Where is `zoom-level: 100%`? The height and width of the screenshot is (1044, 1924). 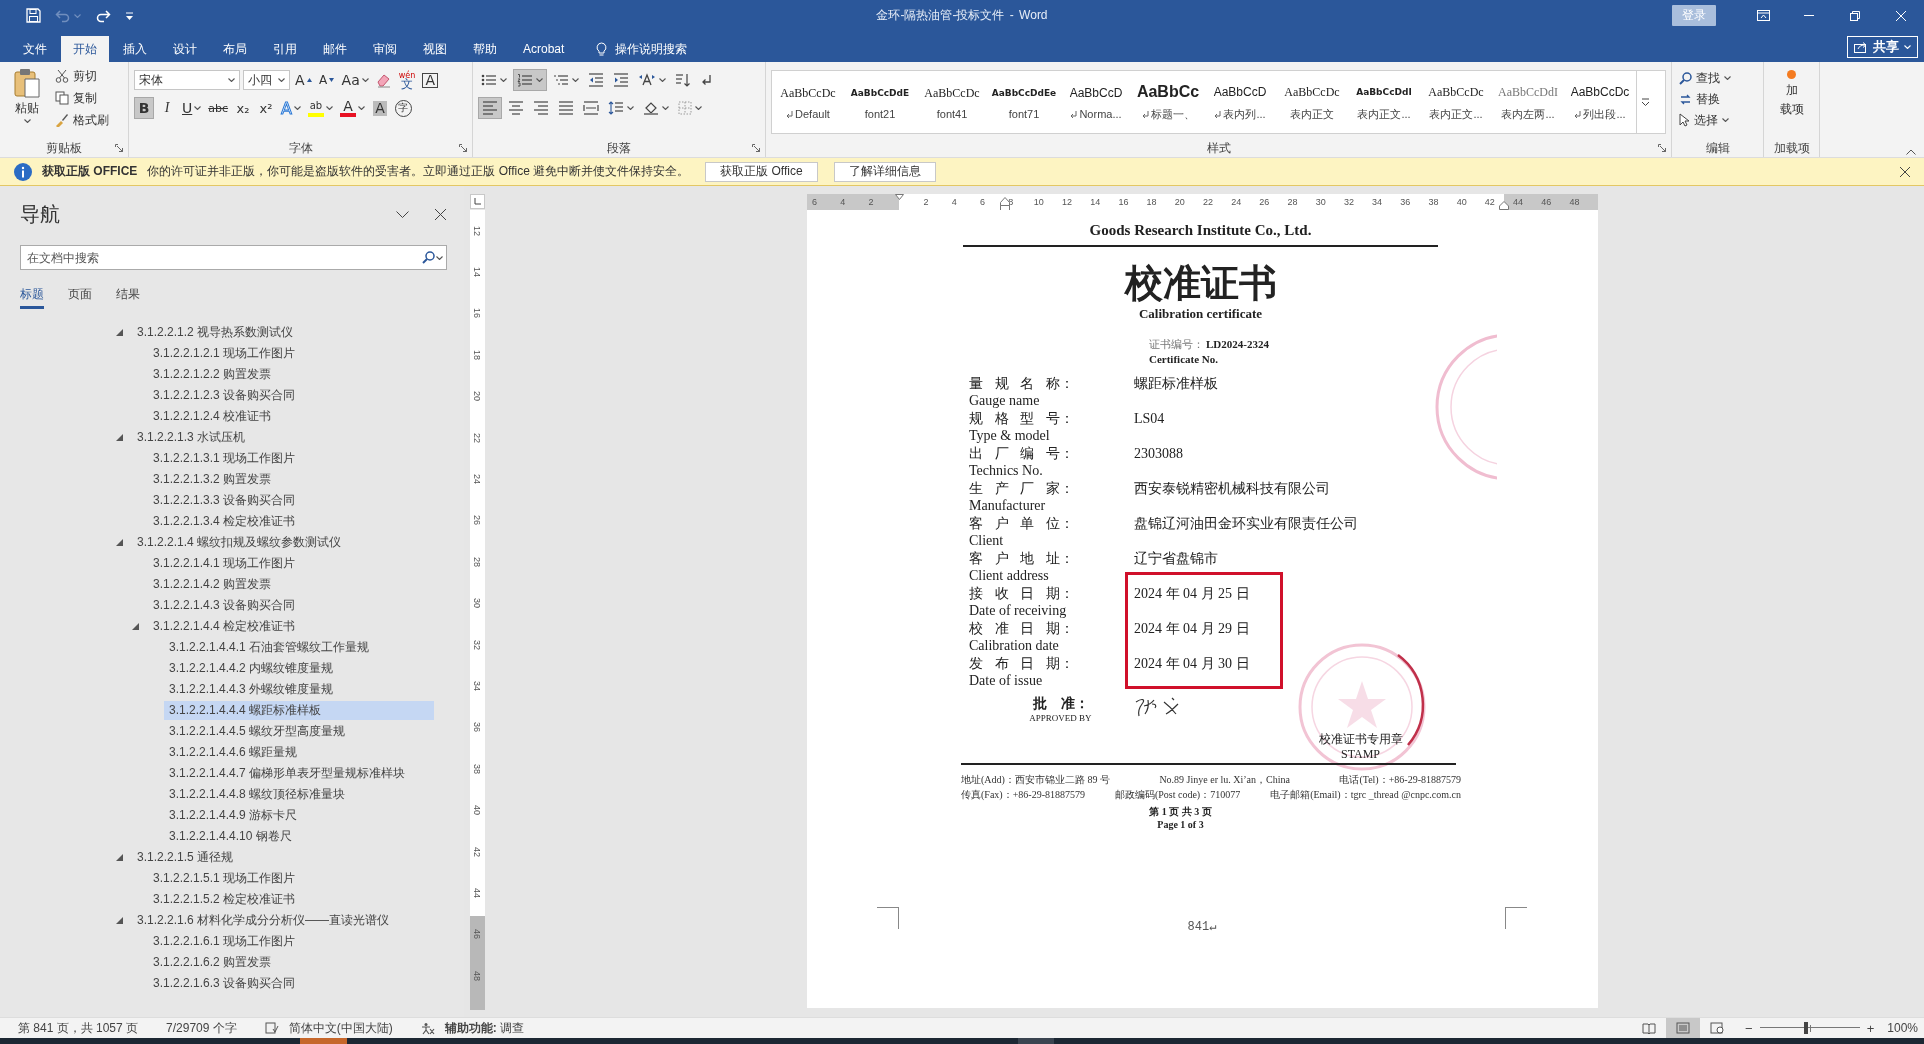 zoom-level: 100% is located at coordinates (1902, 1028).